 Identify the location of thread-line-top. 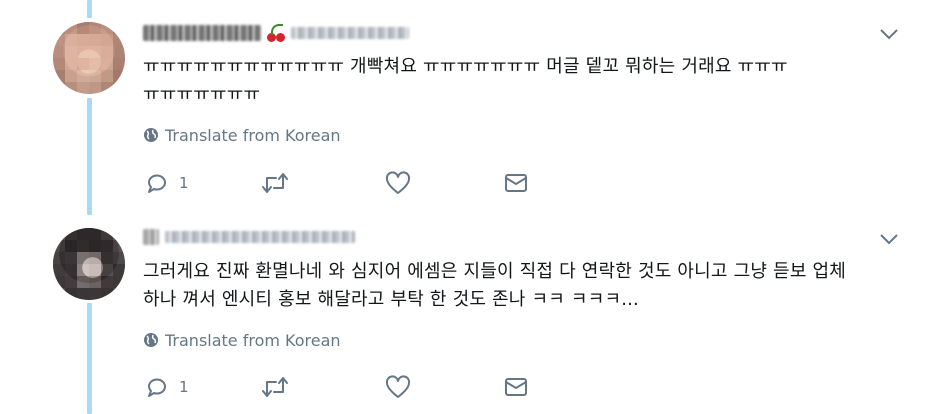
(89, 9).